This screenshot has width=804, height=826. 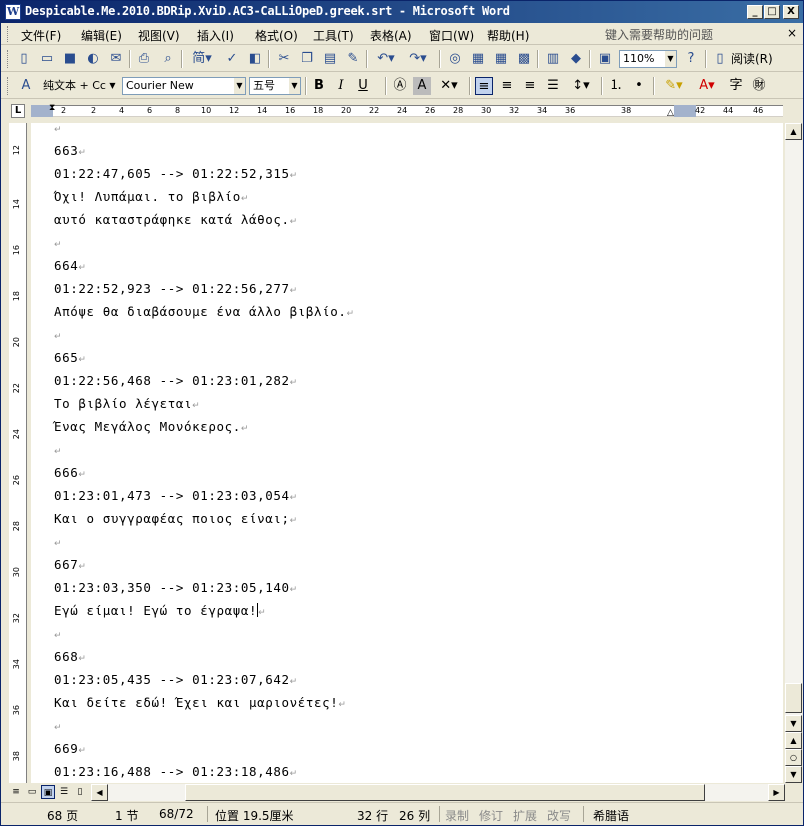 What do you see at coordinates (451, 35) in the screenshot?
I see `menu-window: 窗口(W)` at bounding box center [451, 35].